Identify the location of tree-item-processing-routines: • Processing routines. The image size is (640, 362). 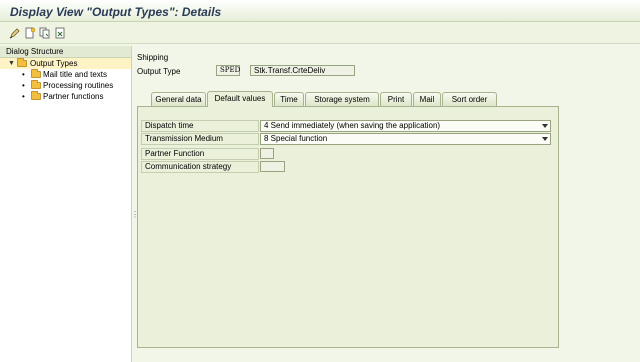
(65, 85).